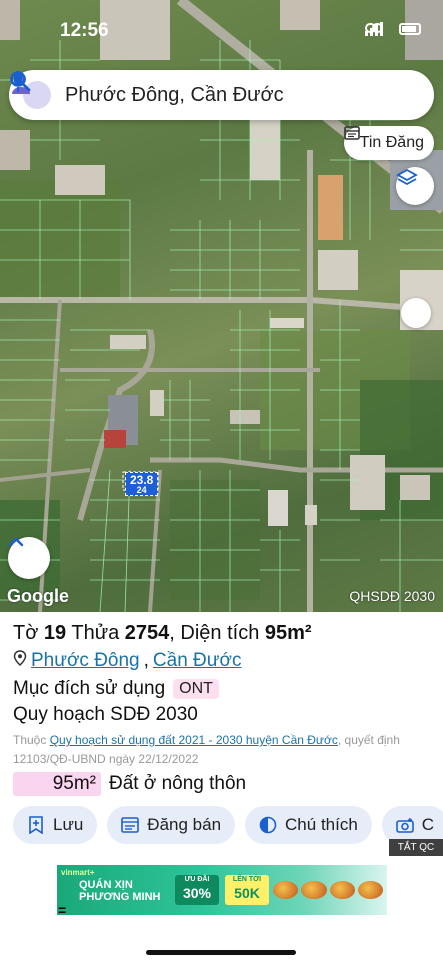  I want to click on camera-icon, so click(404, 825).